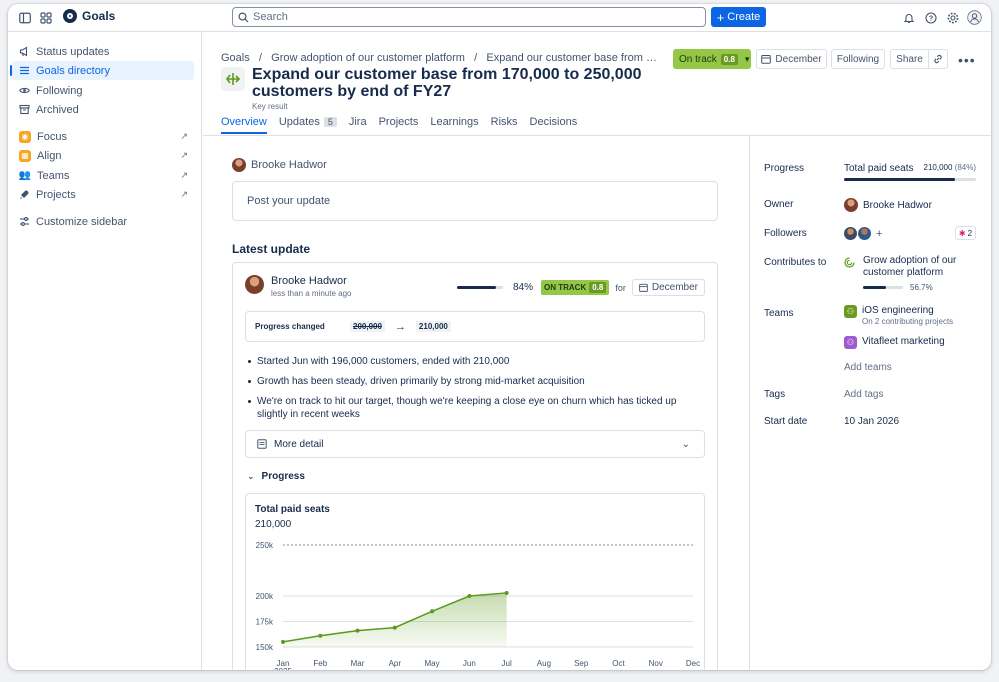 The image size is (999, 682). I want to click on breadcrumb-root: Goals, so click(235, 58).